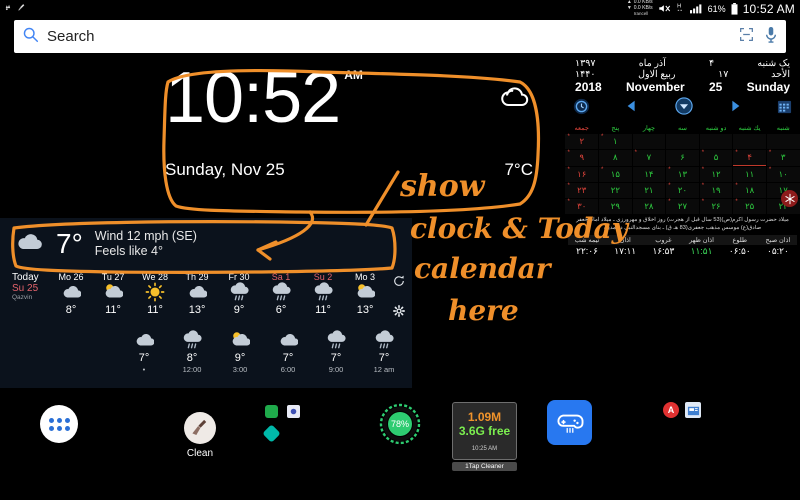 The height and width of the screenshot is (500, 800). What do you see at coordinates (632, 108) in the screenshot?
I see `prev-arrow-icon` at bounding box center [632, 108].